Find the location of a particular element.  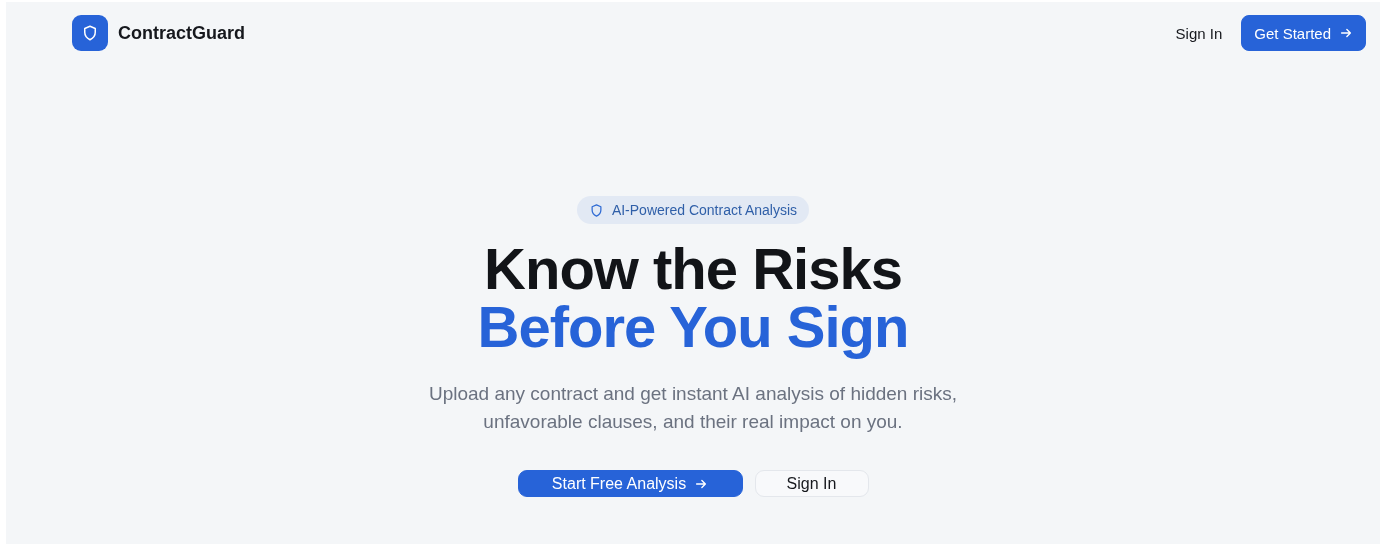

shield-icon is located at coordinates (596, 210).